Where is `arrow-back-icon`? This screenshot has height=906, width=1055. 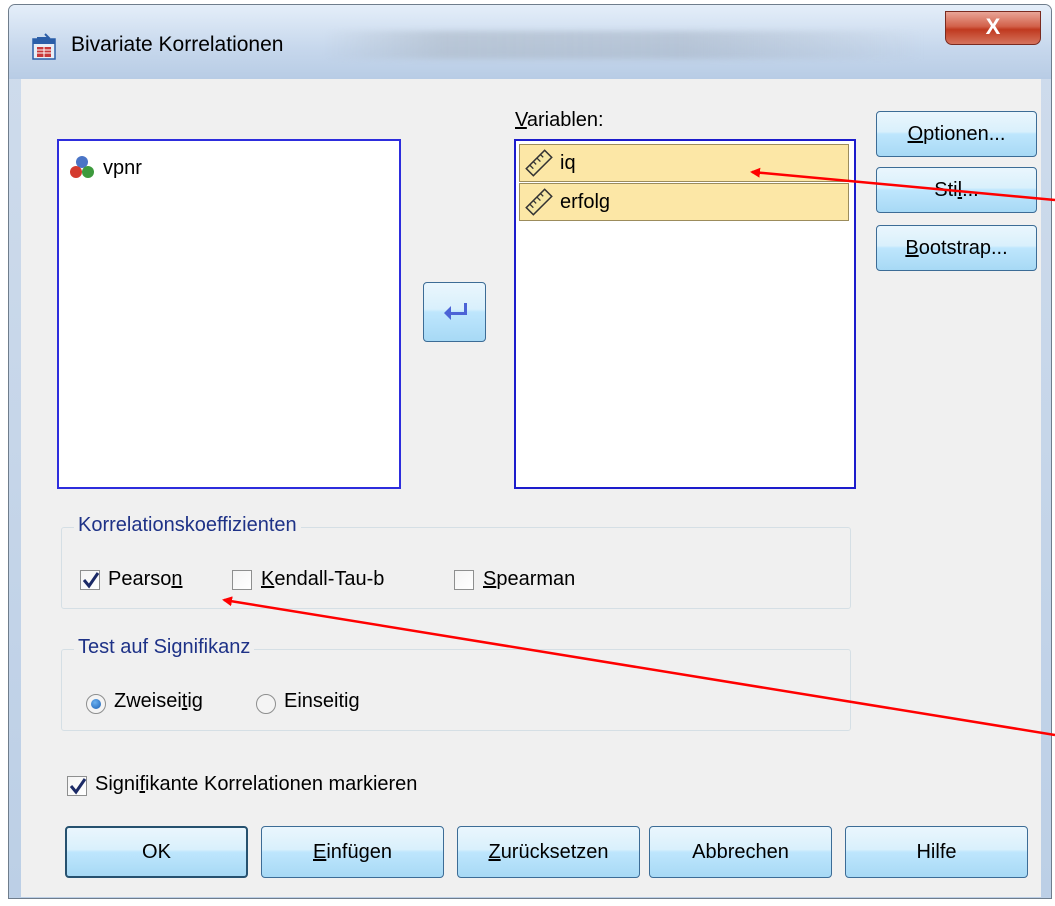 arrow-back-icon is located at coordinates (455, 311).